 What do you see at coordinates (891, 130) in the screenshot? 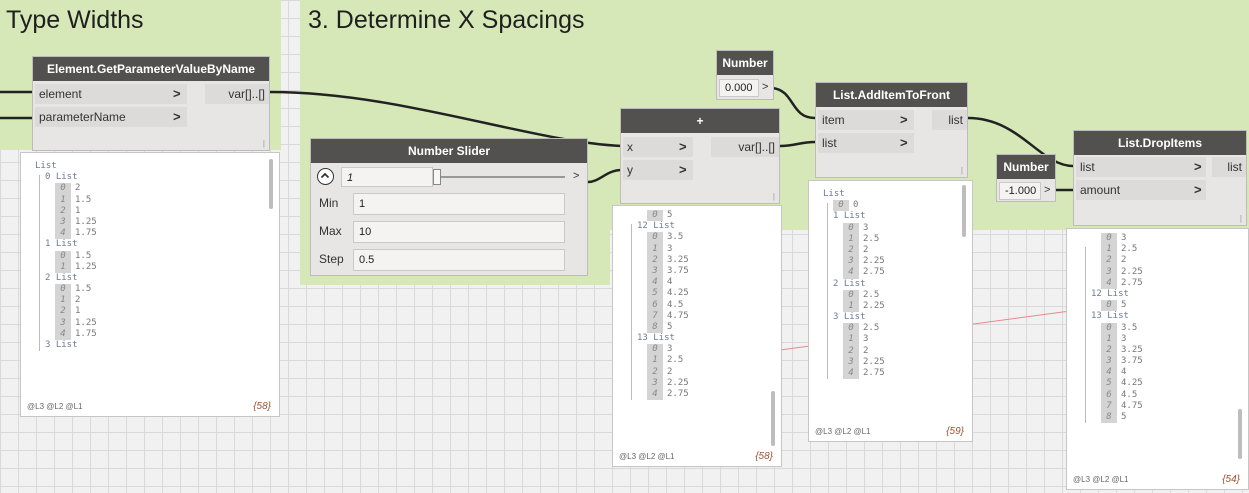
I see `node-list-add-item-to-front: List.AddItemToFront item > list > list |` at bounding box center [891, 130].